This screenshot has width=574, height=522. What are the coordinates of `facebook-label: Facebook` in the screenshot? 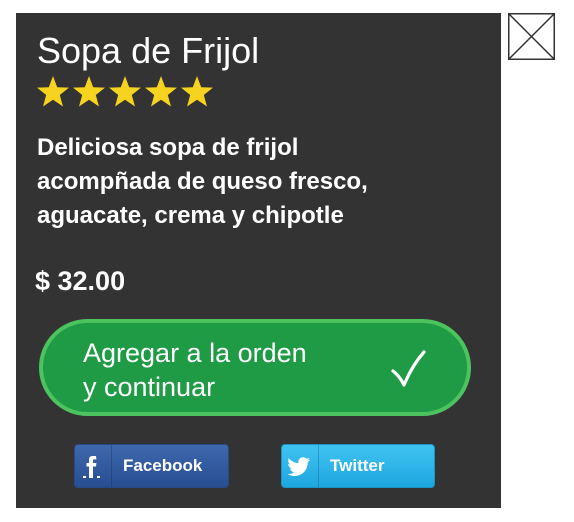 It's located at (163, 465).